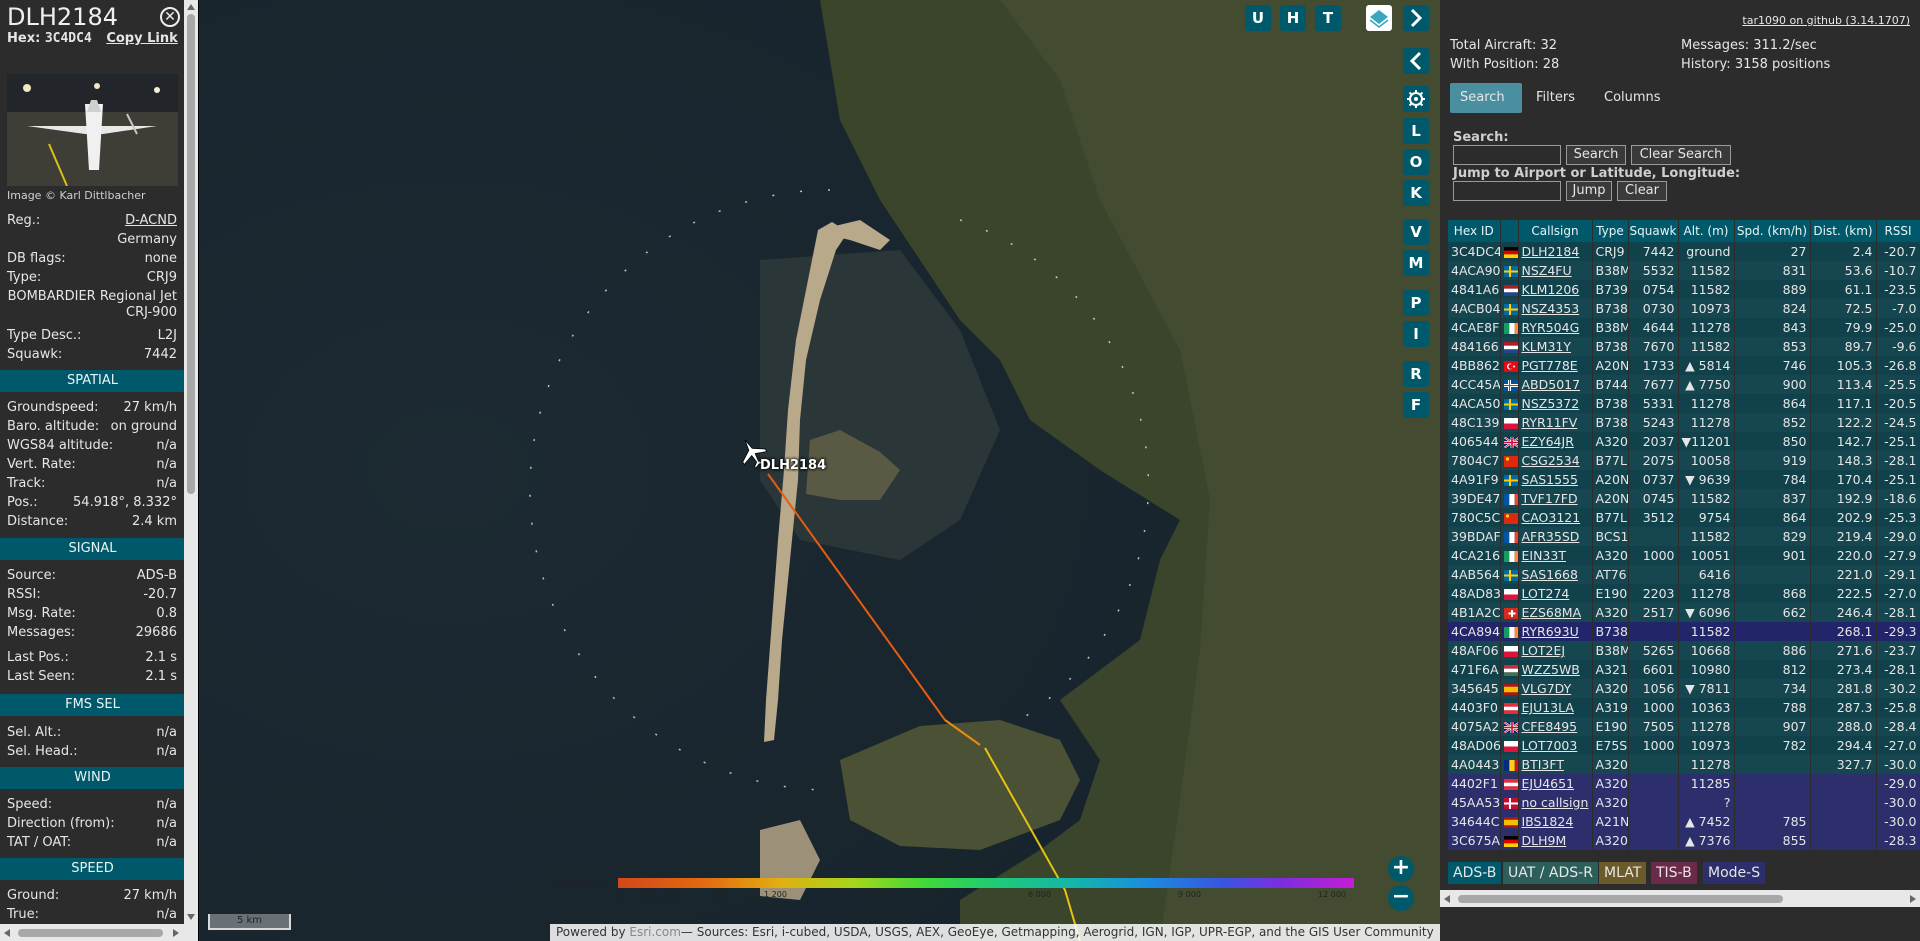 The image size is (1920, 941). Describe the element at coordinates (1826, 20) in the screenshot. I see `github-link: tar1090 on github (3.14.1707)` at that location.